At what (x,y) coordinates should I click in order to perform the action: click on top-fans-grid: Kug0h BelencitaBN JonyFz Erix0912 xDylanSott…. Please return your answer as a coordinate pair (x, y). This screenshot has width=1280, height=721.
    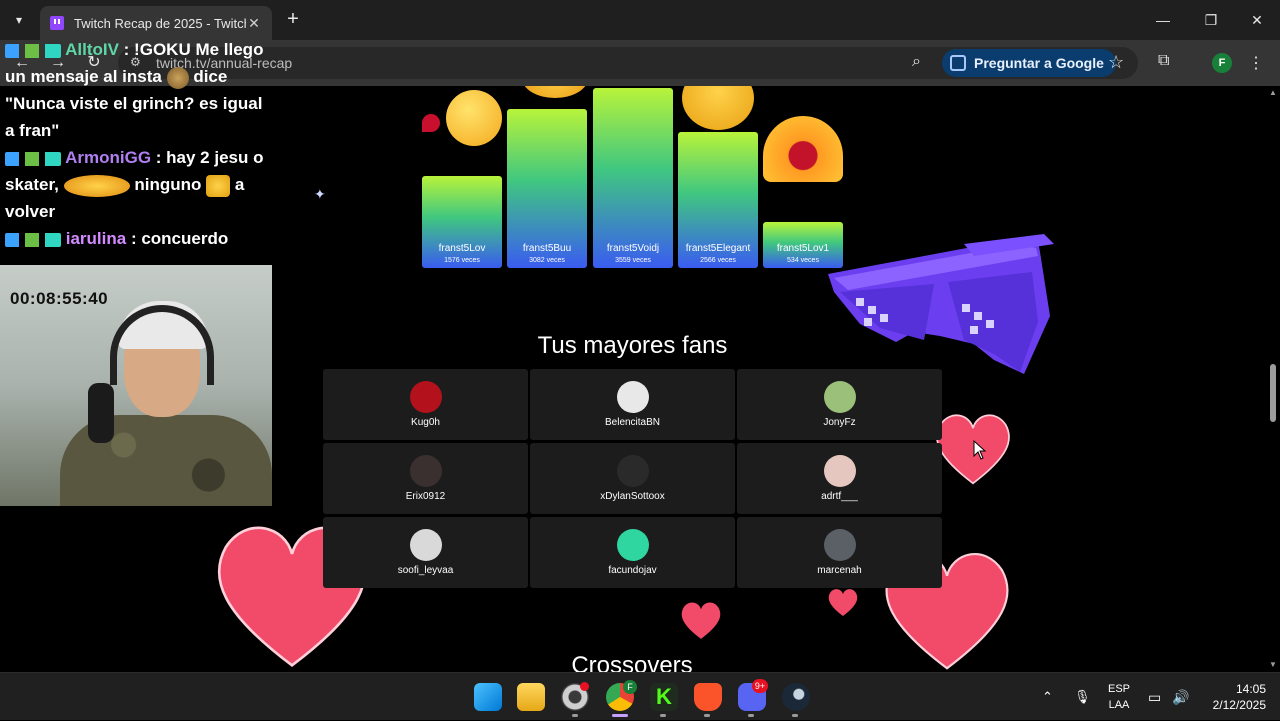
    Looking at the image, I should click on (632, 478).